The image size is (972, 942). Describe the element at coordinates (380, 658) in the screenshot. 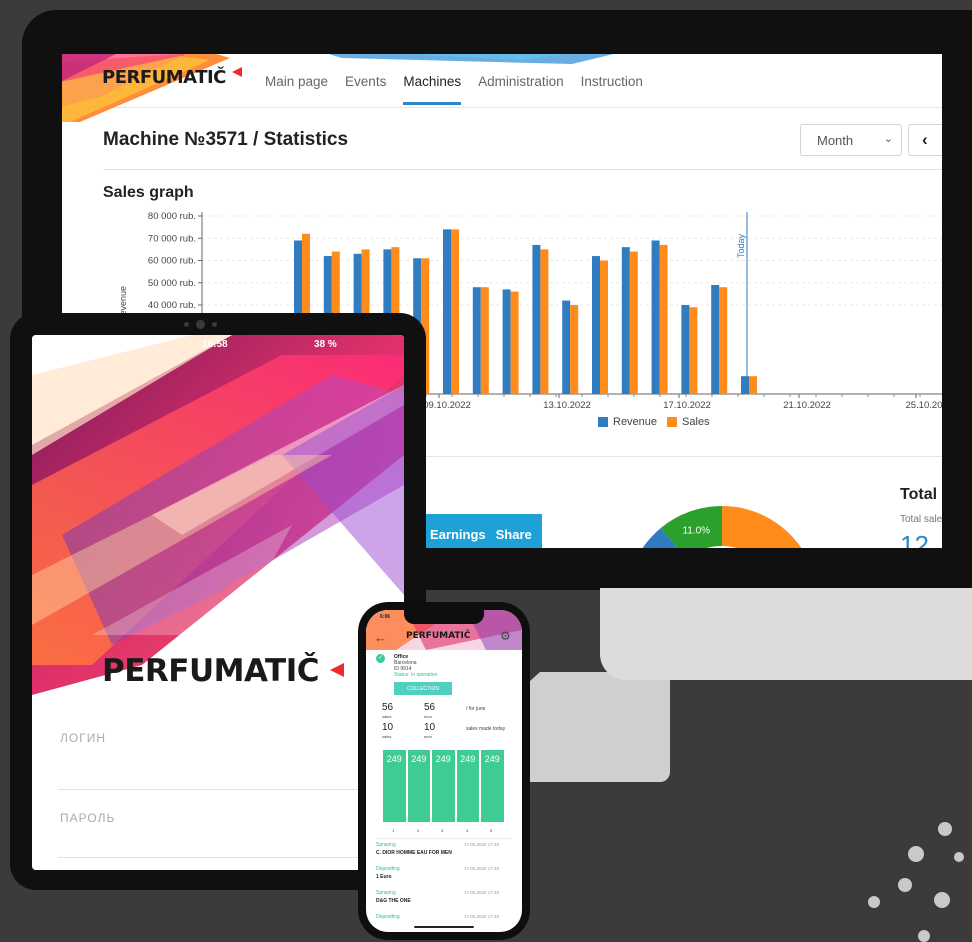

I see `status-ok-icon: ✓` at that location.